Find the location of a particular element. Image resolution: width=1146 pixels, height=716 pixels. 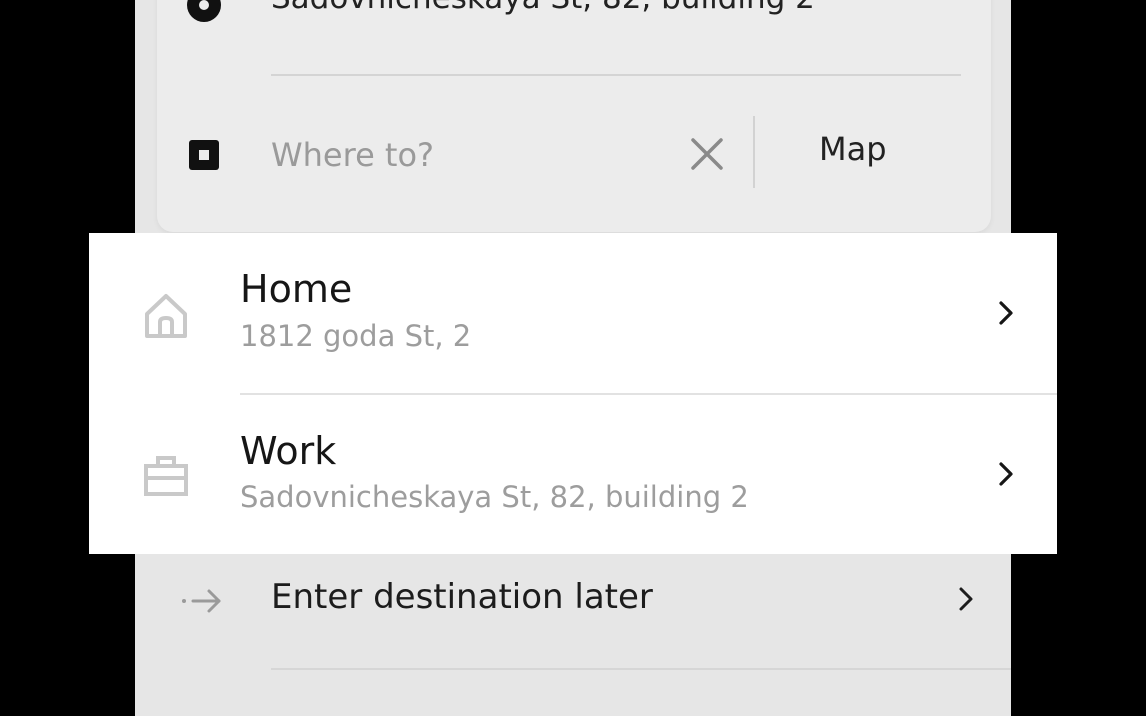

pickup-dot-icon is located at coordinates (204, 11).